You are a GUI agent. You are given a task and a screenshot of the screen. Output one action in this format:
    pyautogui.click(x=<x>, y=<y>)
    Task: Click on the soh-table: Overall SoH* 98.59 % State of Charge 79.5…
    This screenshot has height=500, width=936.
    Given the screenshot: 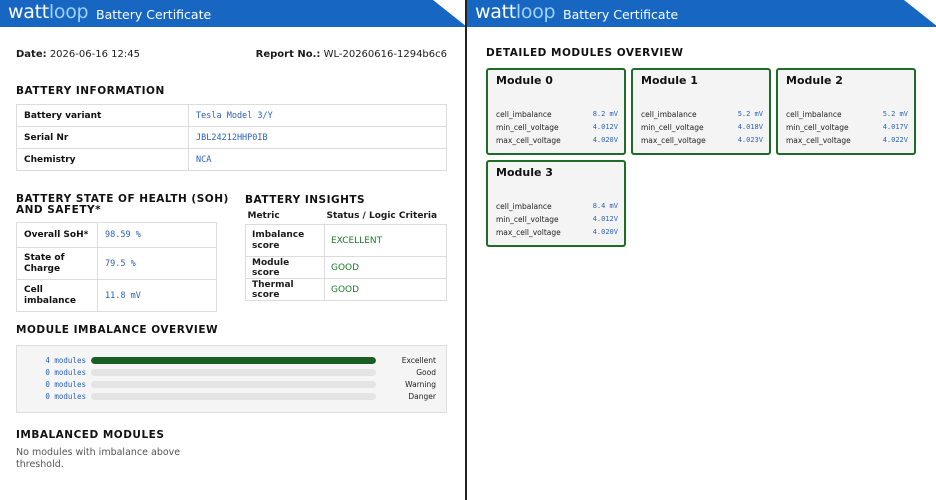 What is the action you would take?
    pyautogui.click(x=116, y=267)
    